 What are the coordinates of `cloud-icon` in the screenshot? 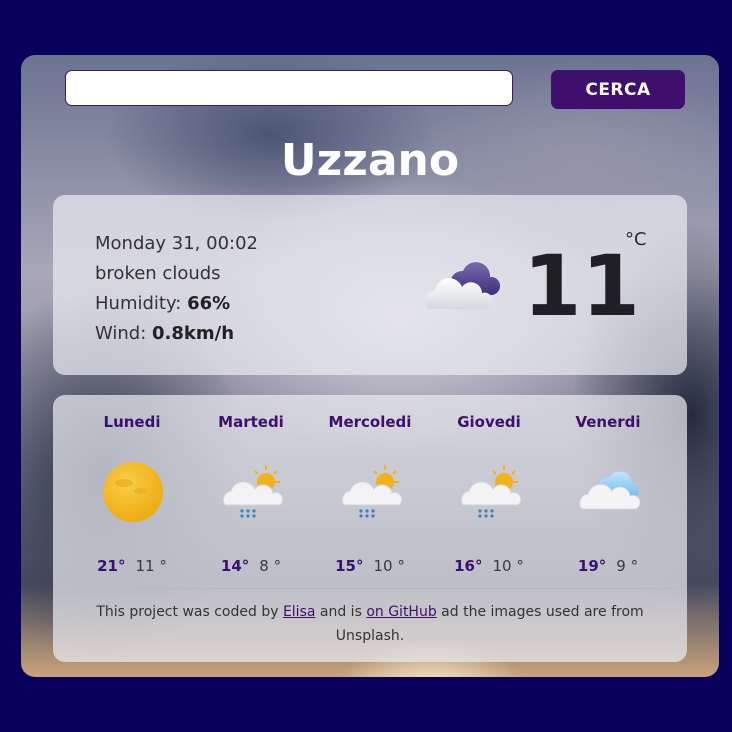 It's located at (609, 490).